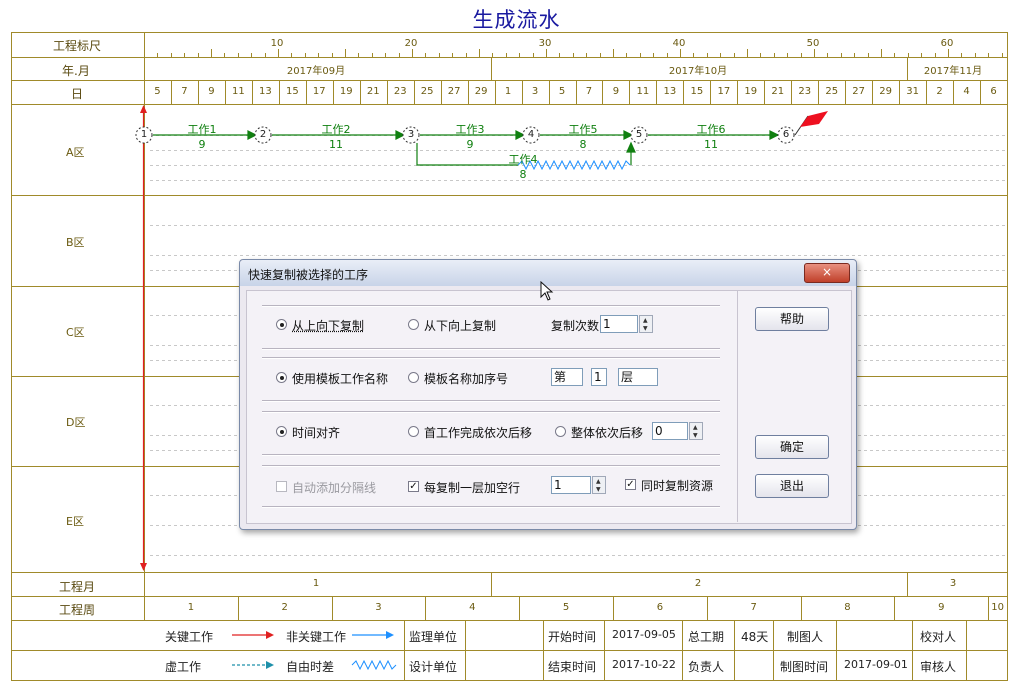 The image size is (1033, 699). I want to click on owner-label: 负责人, so click(706, 667).